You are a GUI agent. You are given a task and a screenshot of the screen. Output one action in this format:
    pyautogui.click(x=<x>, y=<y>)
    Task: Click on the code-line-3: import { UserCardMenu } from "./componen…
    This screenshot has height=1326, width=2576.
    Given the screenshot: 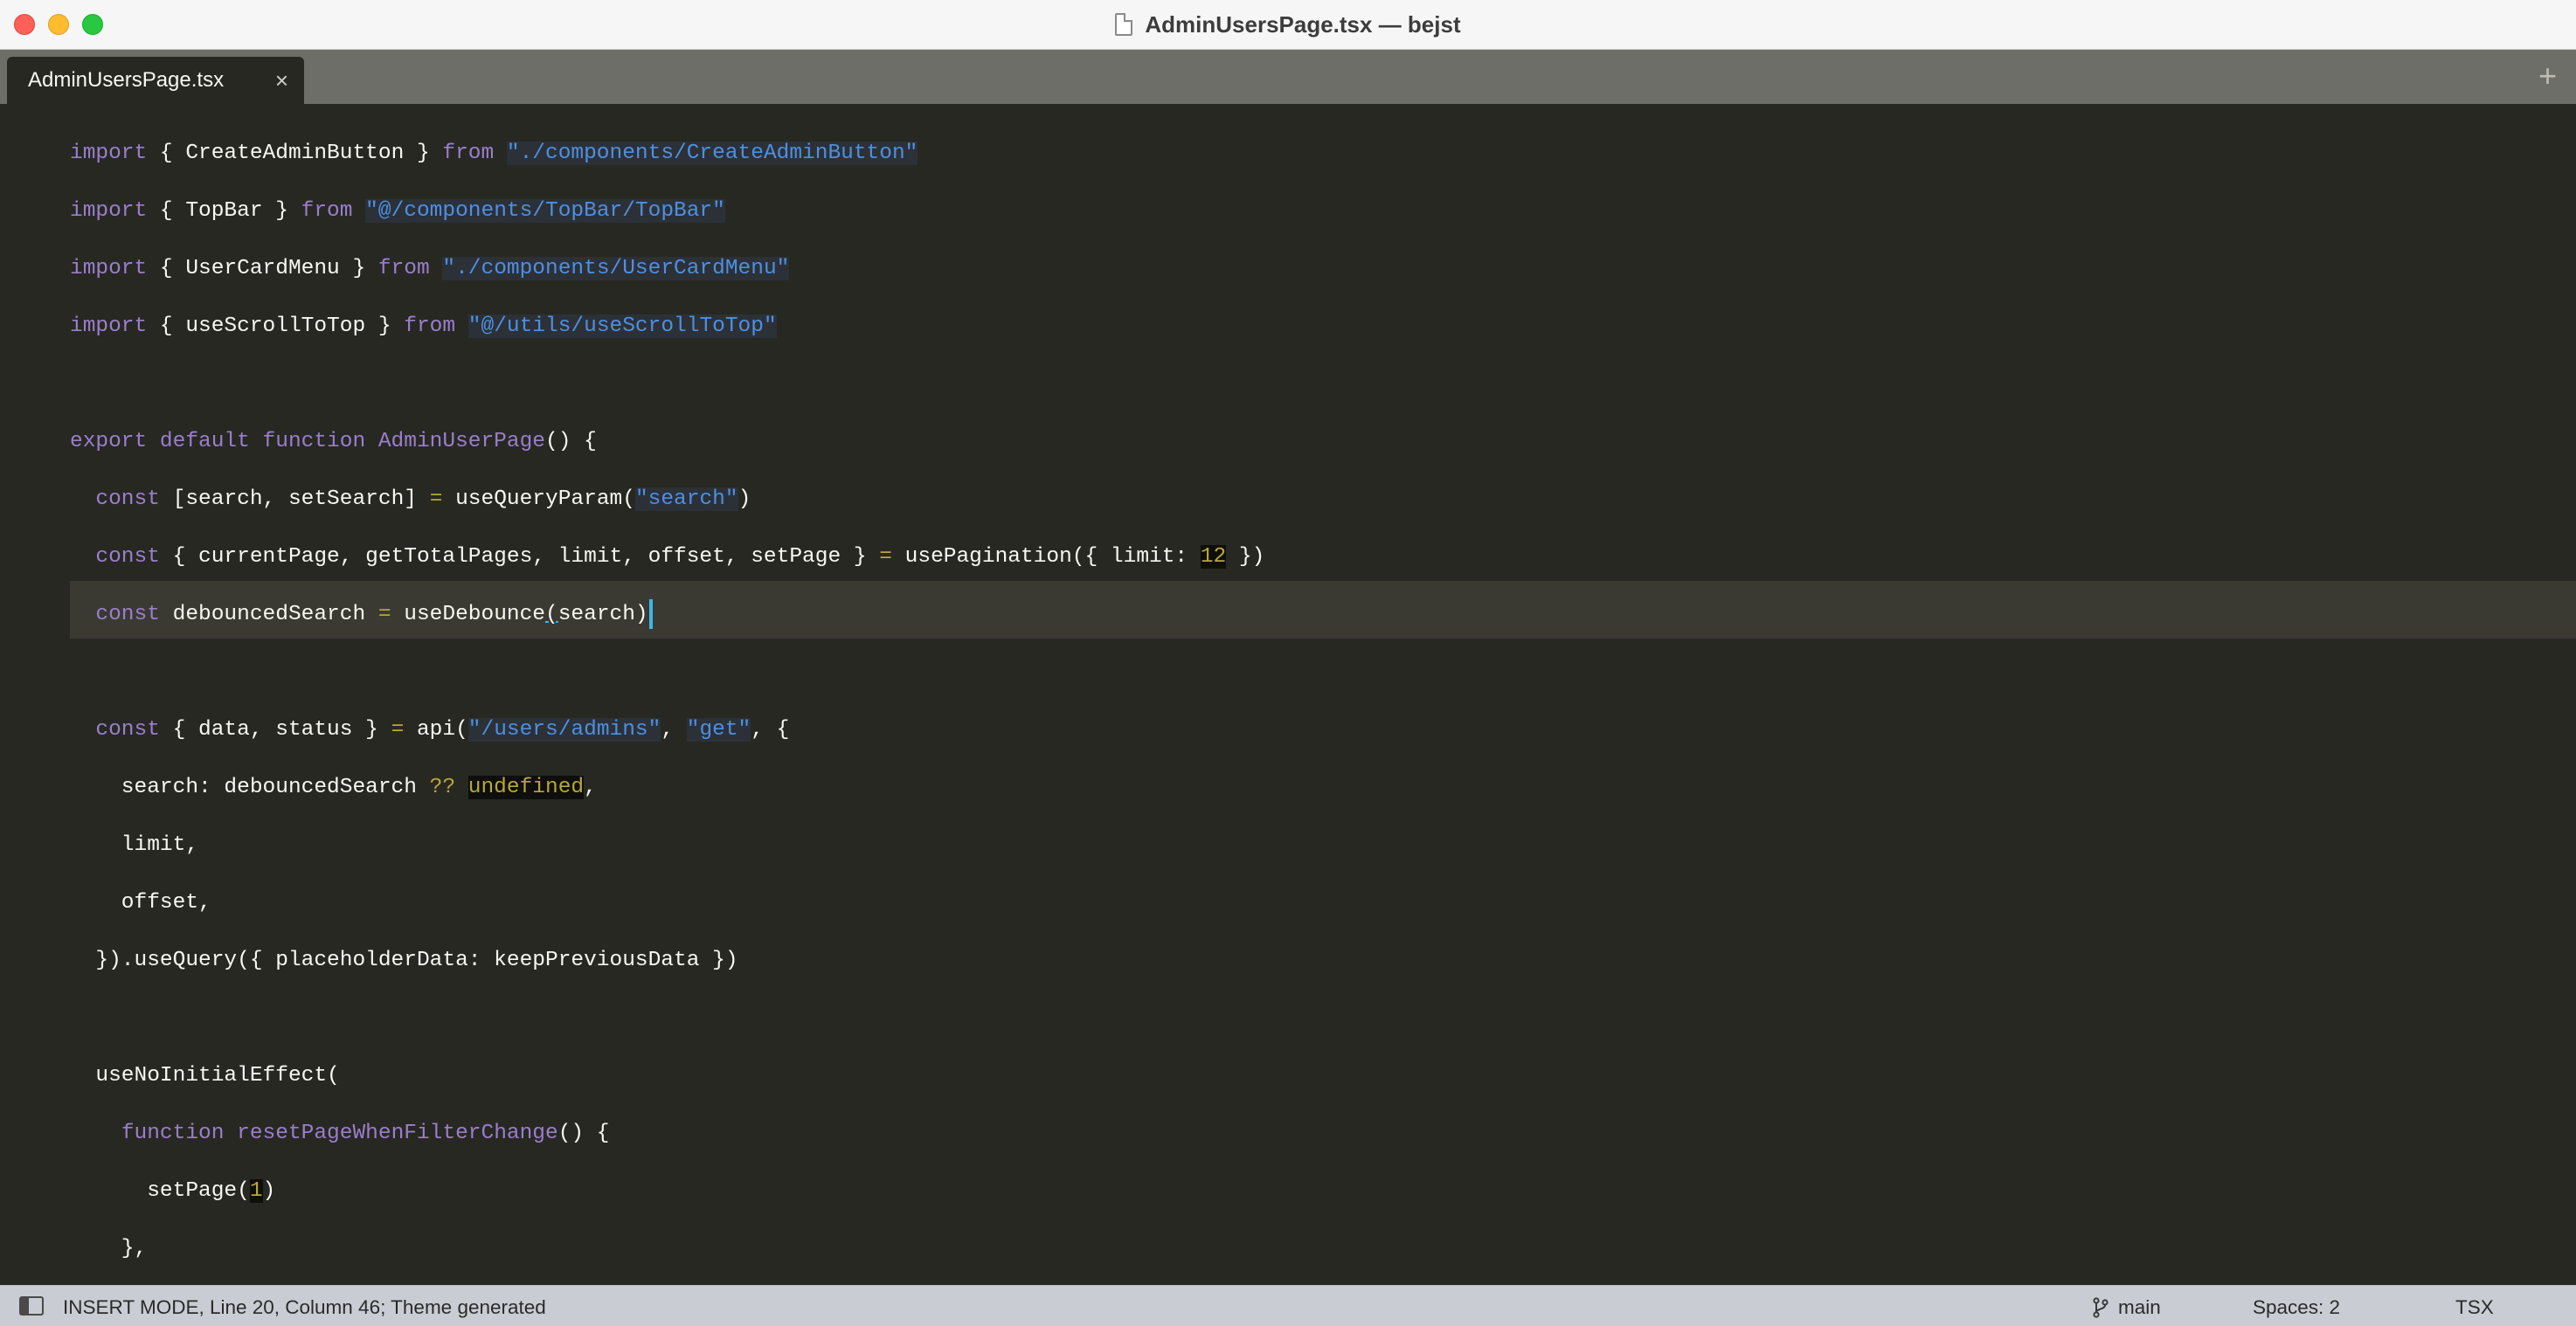 What is the action you would take?
    pyautogui.click(x=430, y=269)
    